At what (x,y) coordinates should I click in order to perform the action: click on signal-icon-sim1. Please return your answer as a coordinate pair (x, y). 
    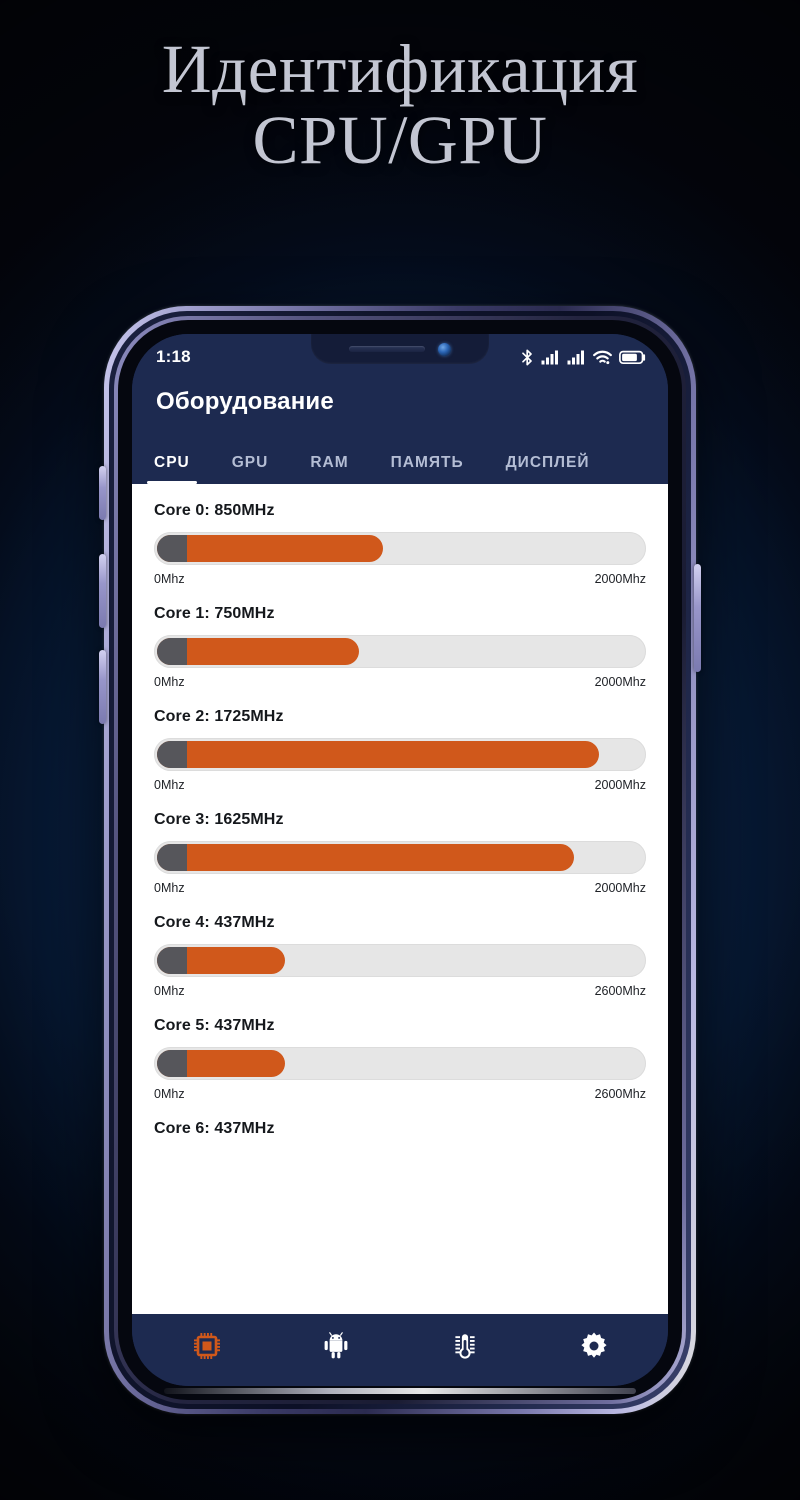
    Looking at the image, I should click on (550, 357).